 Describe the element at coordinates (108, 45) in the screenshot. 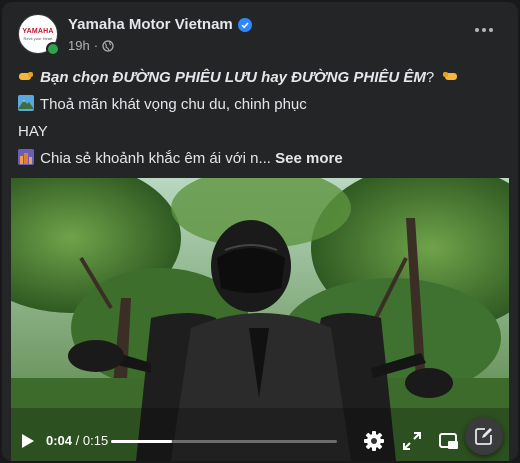

I see `globe-icon` at that location.